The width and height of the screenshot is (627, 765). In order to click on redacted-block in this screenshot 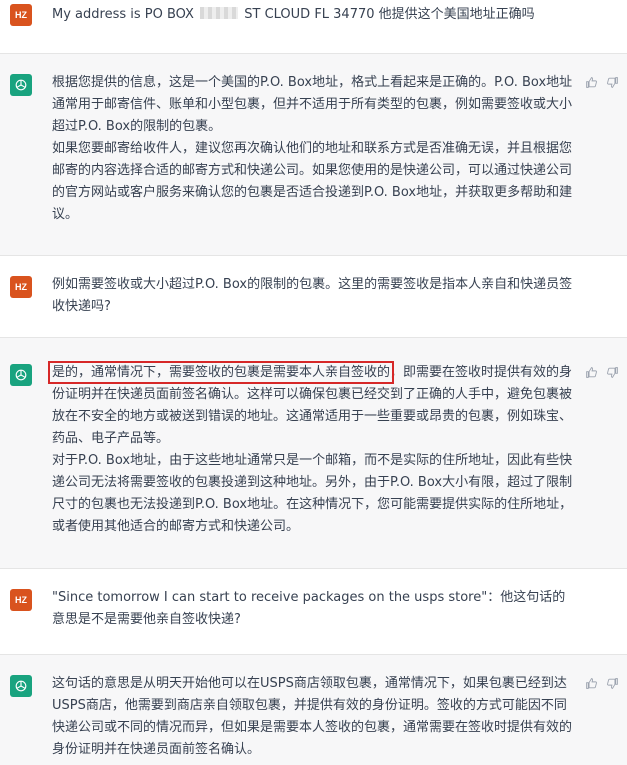, I will do `click(219, 13)`.